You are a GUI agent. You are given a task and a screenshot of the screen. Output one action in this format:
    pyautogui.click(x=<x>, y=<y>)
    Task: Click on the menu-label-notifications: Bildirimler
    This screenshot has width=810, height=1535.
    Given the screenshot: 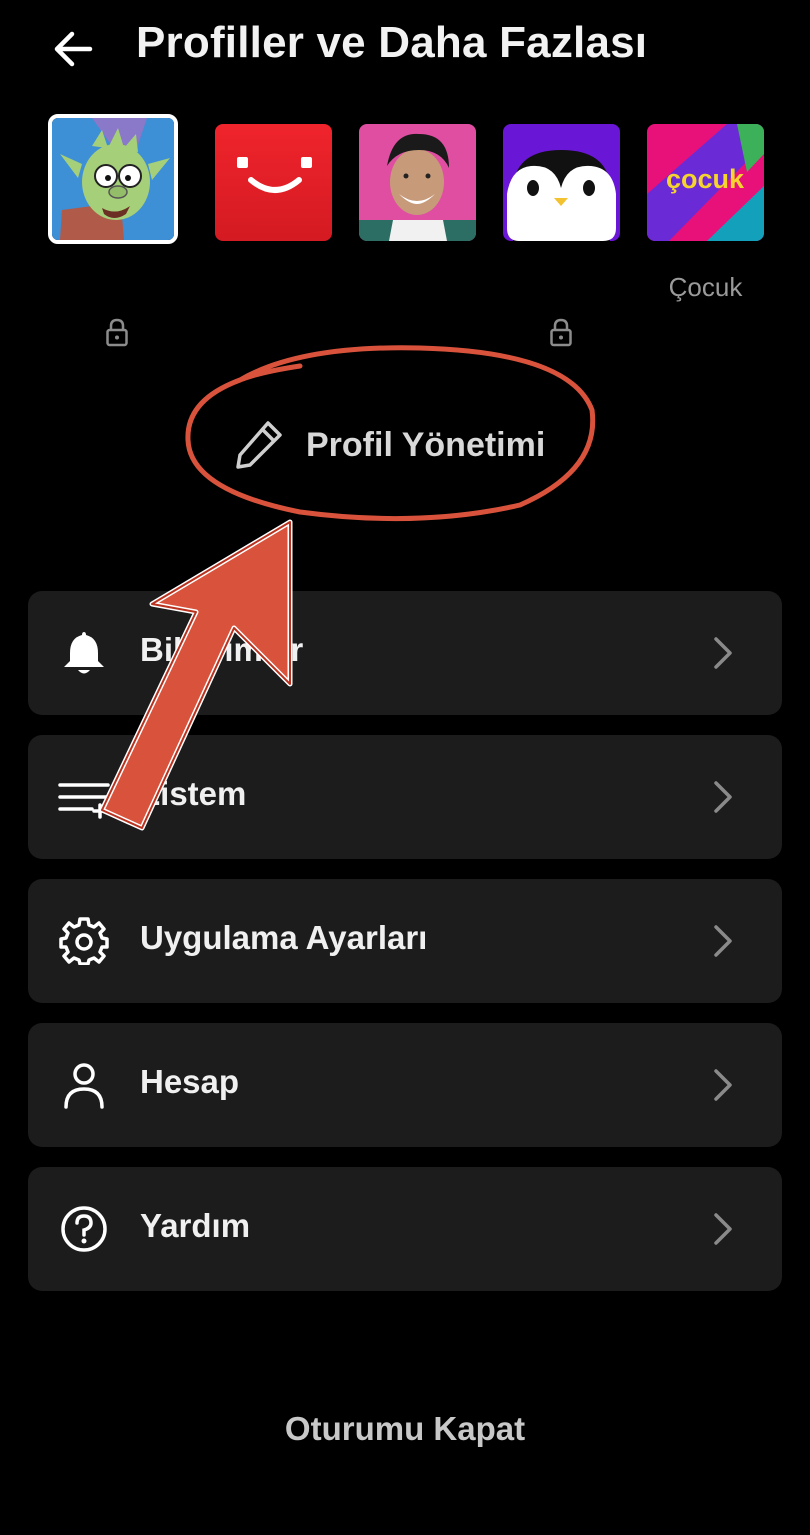 What is the action you would take?
    pyautogui.click(x=222, y=649)
    